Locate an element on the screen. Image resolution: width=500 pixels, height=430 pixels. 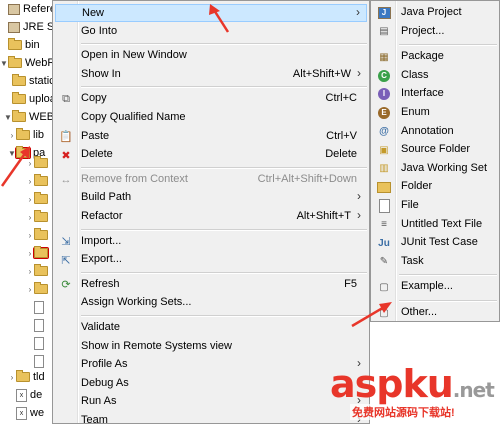
menu-item-shortcut: Ctrl+V is located at coordinates (341, 135).